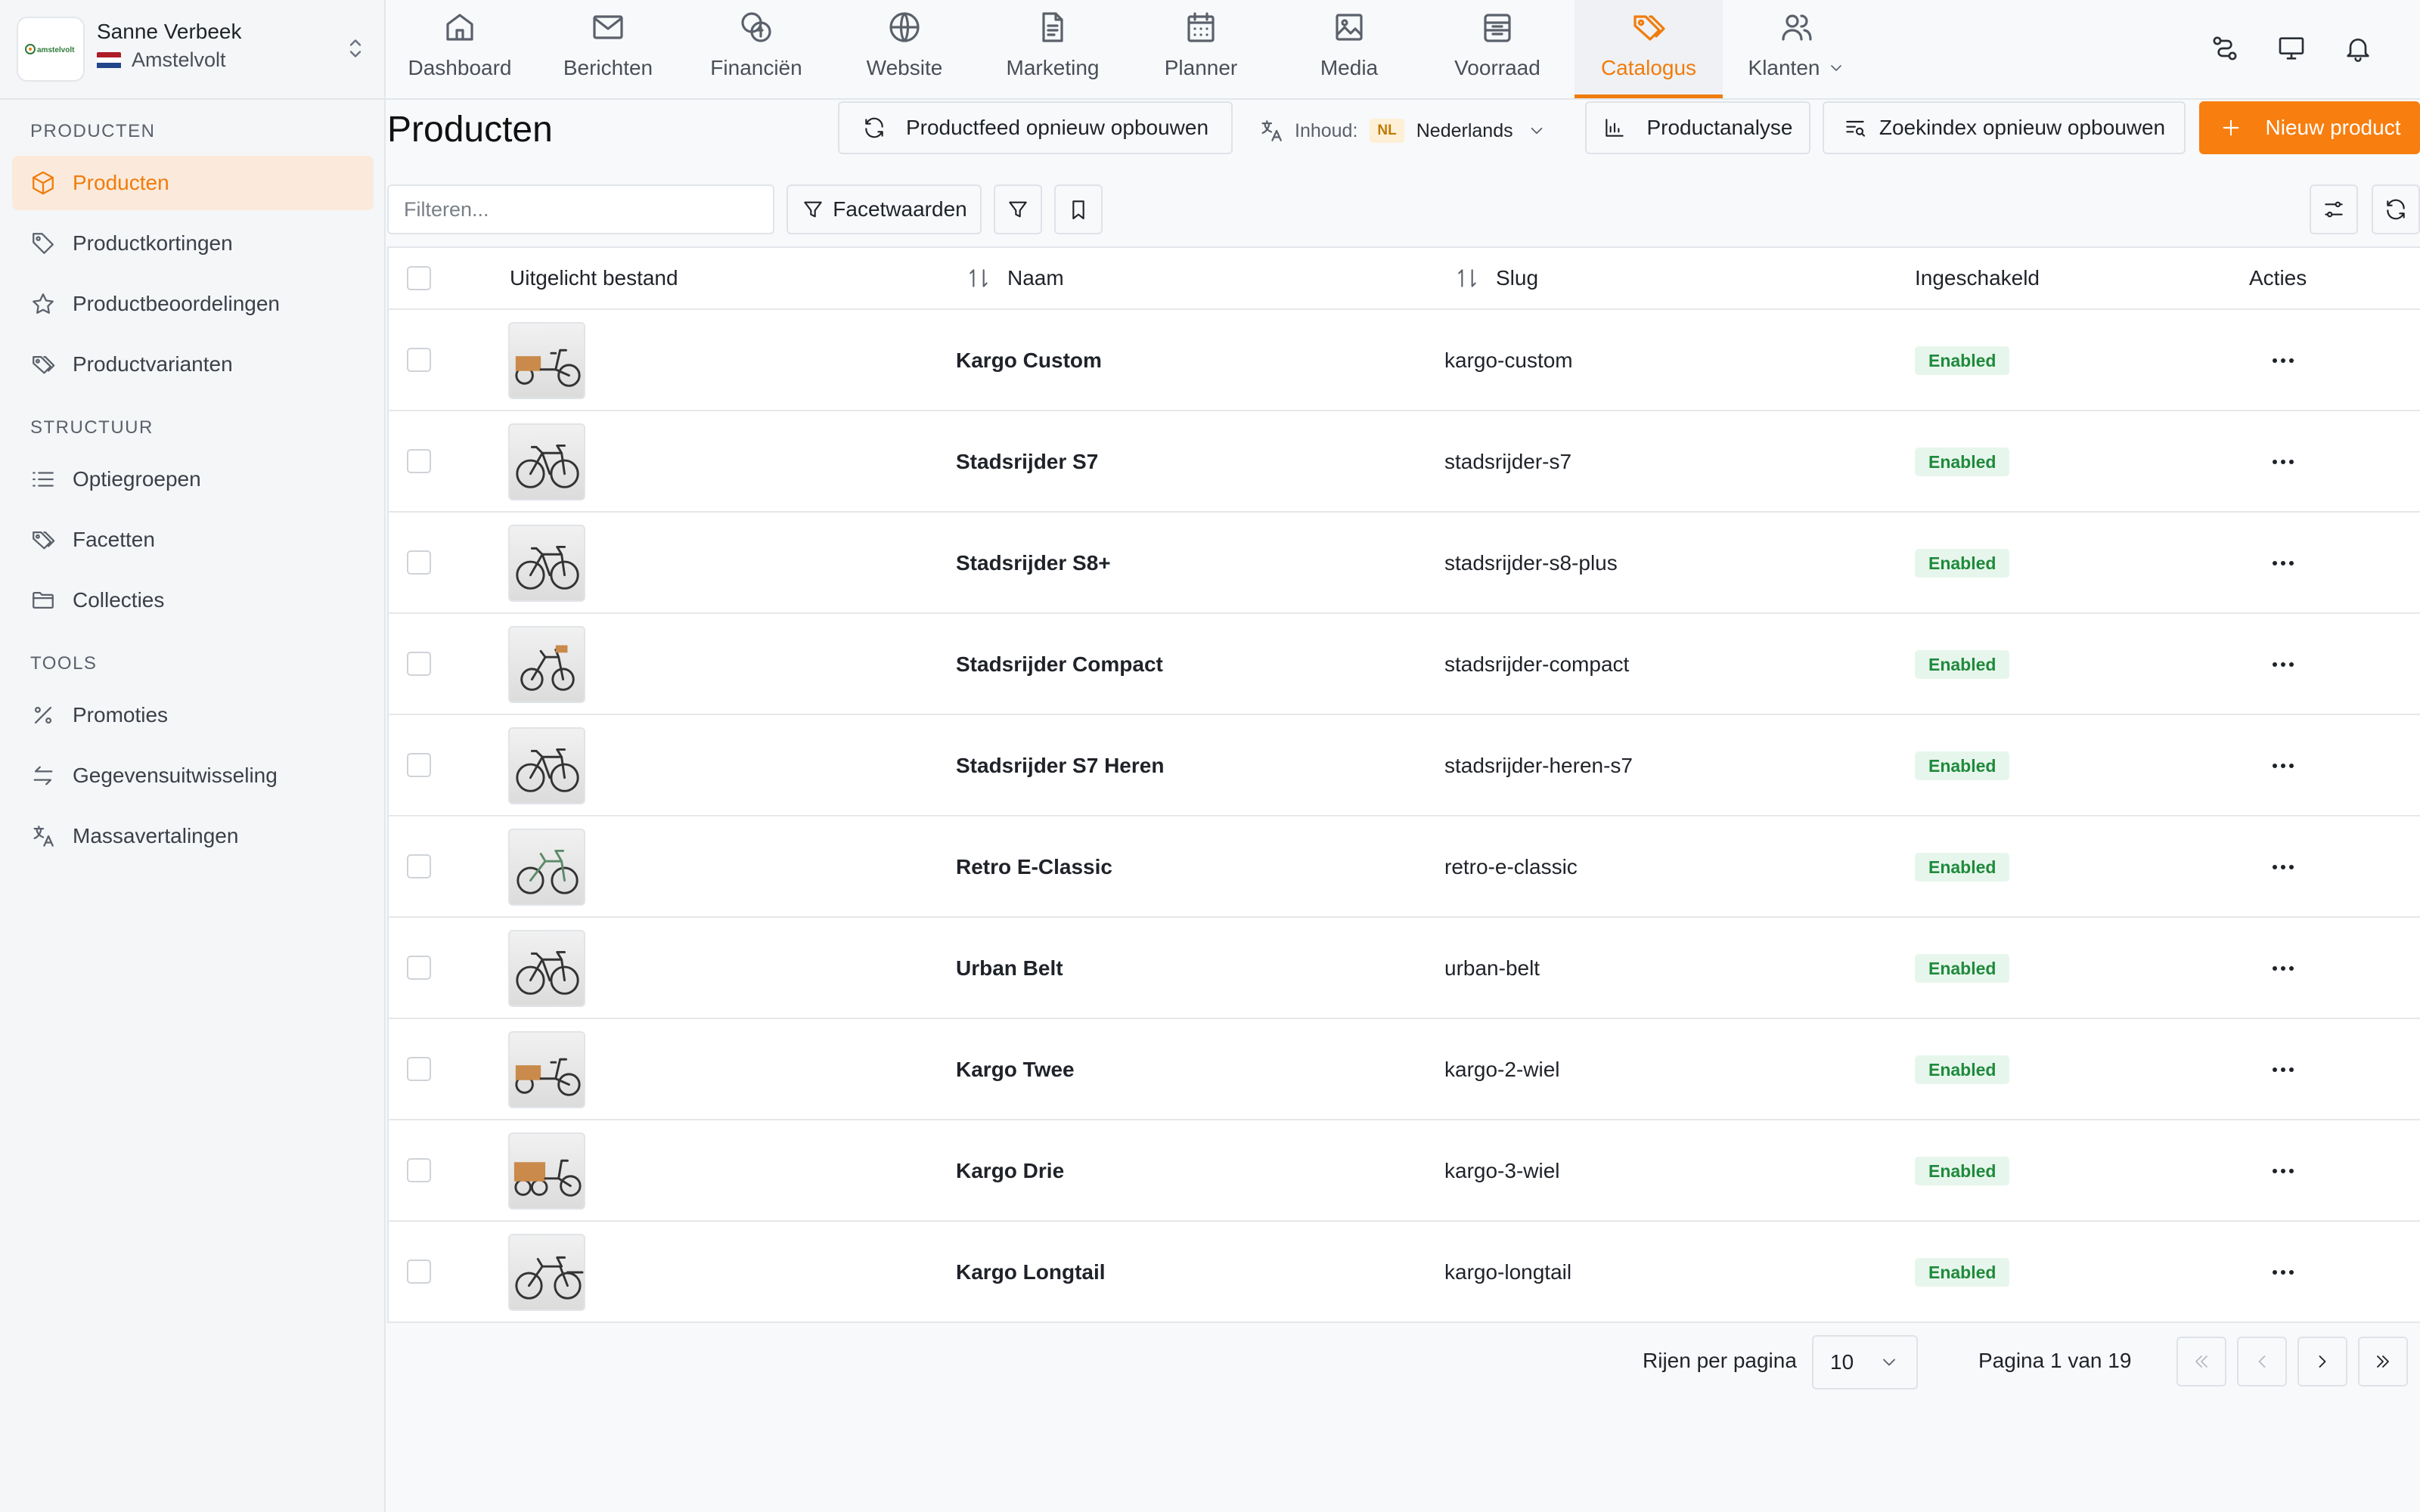 The width and height of the screenshot is (2420, 1512). What do you see at coordinates (2309, 127) in the screenshot?
I see `new-product-button: Nieuw product` at bounding box center [2309, 127].